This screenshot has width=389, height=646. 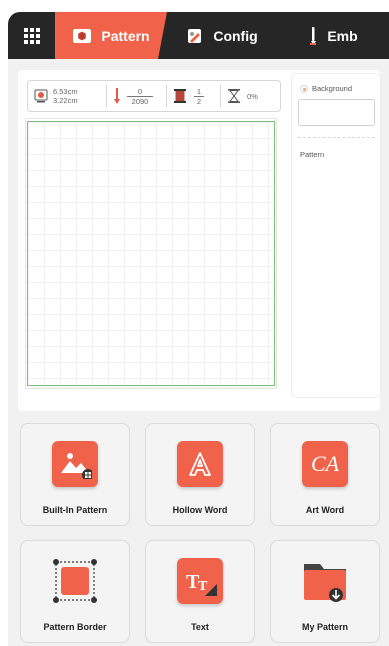 I want to click on progress-percent: 0%, so click(x=252, y=96).